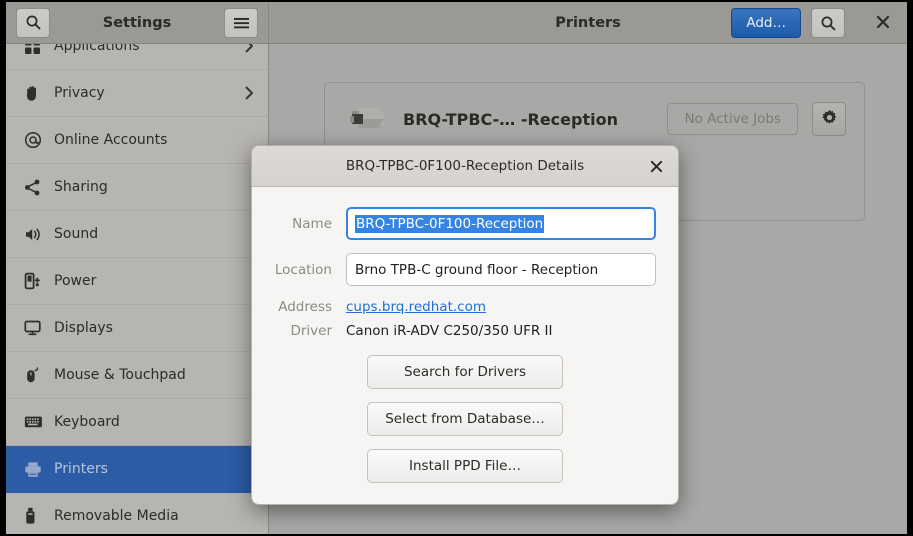 Image resolution: width=913 pixels, height=536 pixels. I want to click on address-link: cups.brq.redhat.com, so click(501, 307).